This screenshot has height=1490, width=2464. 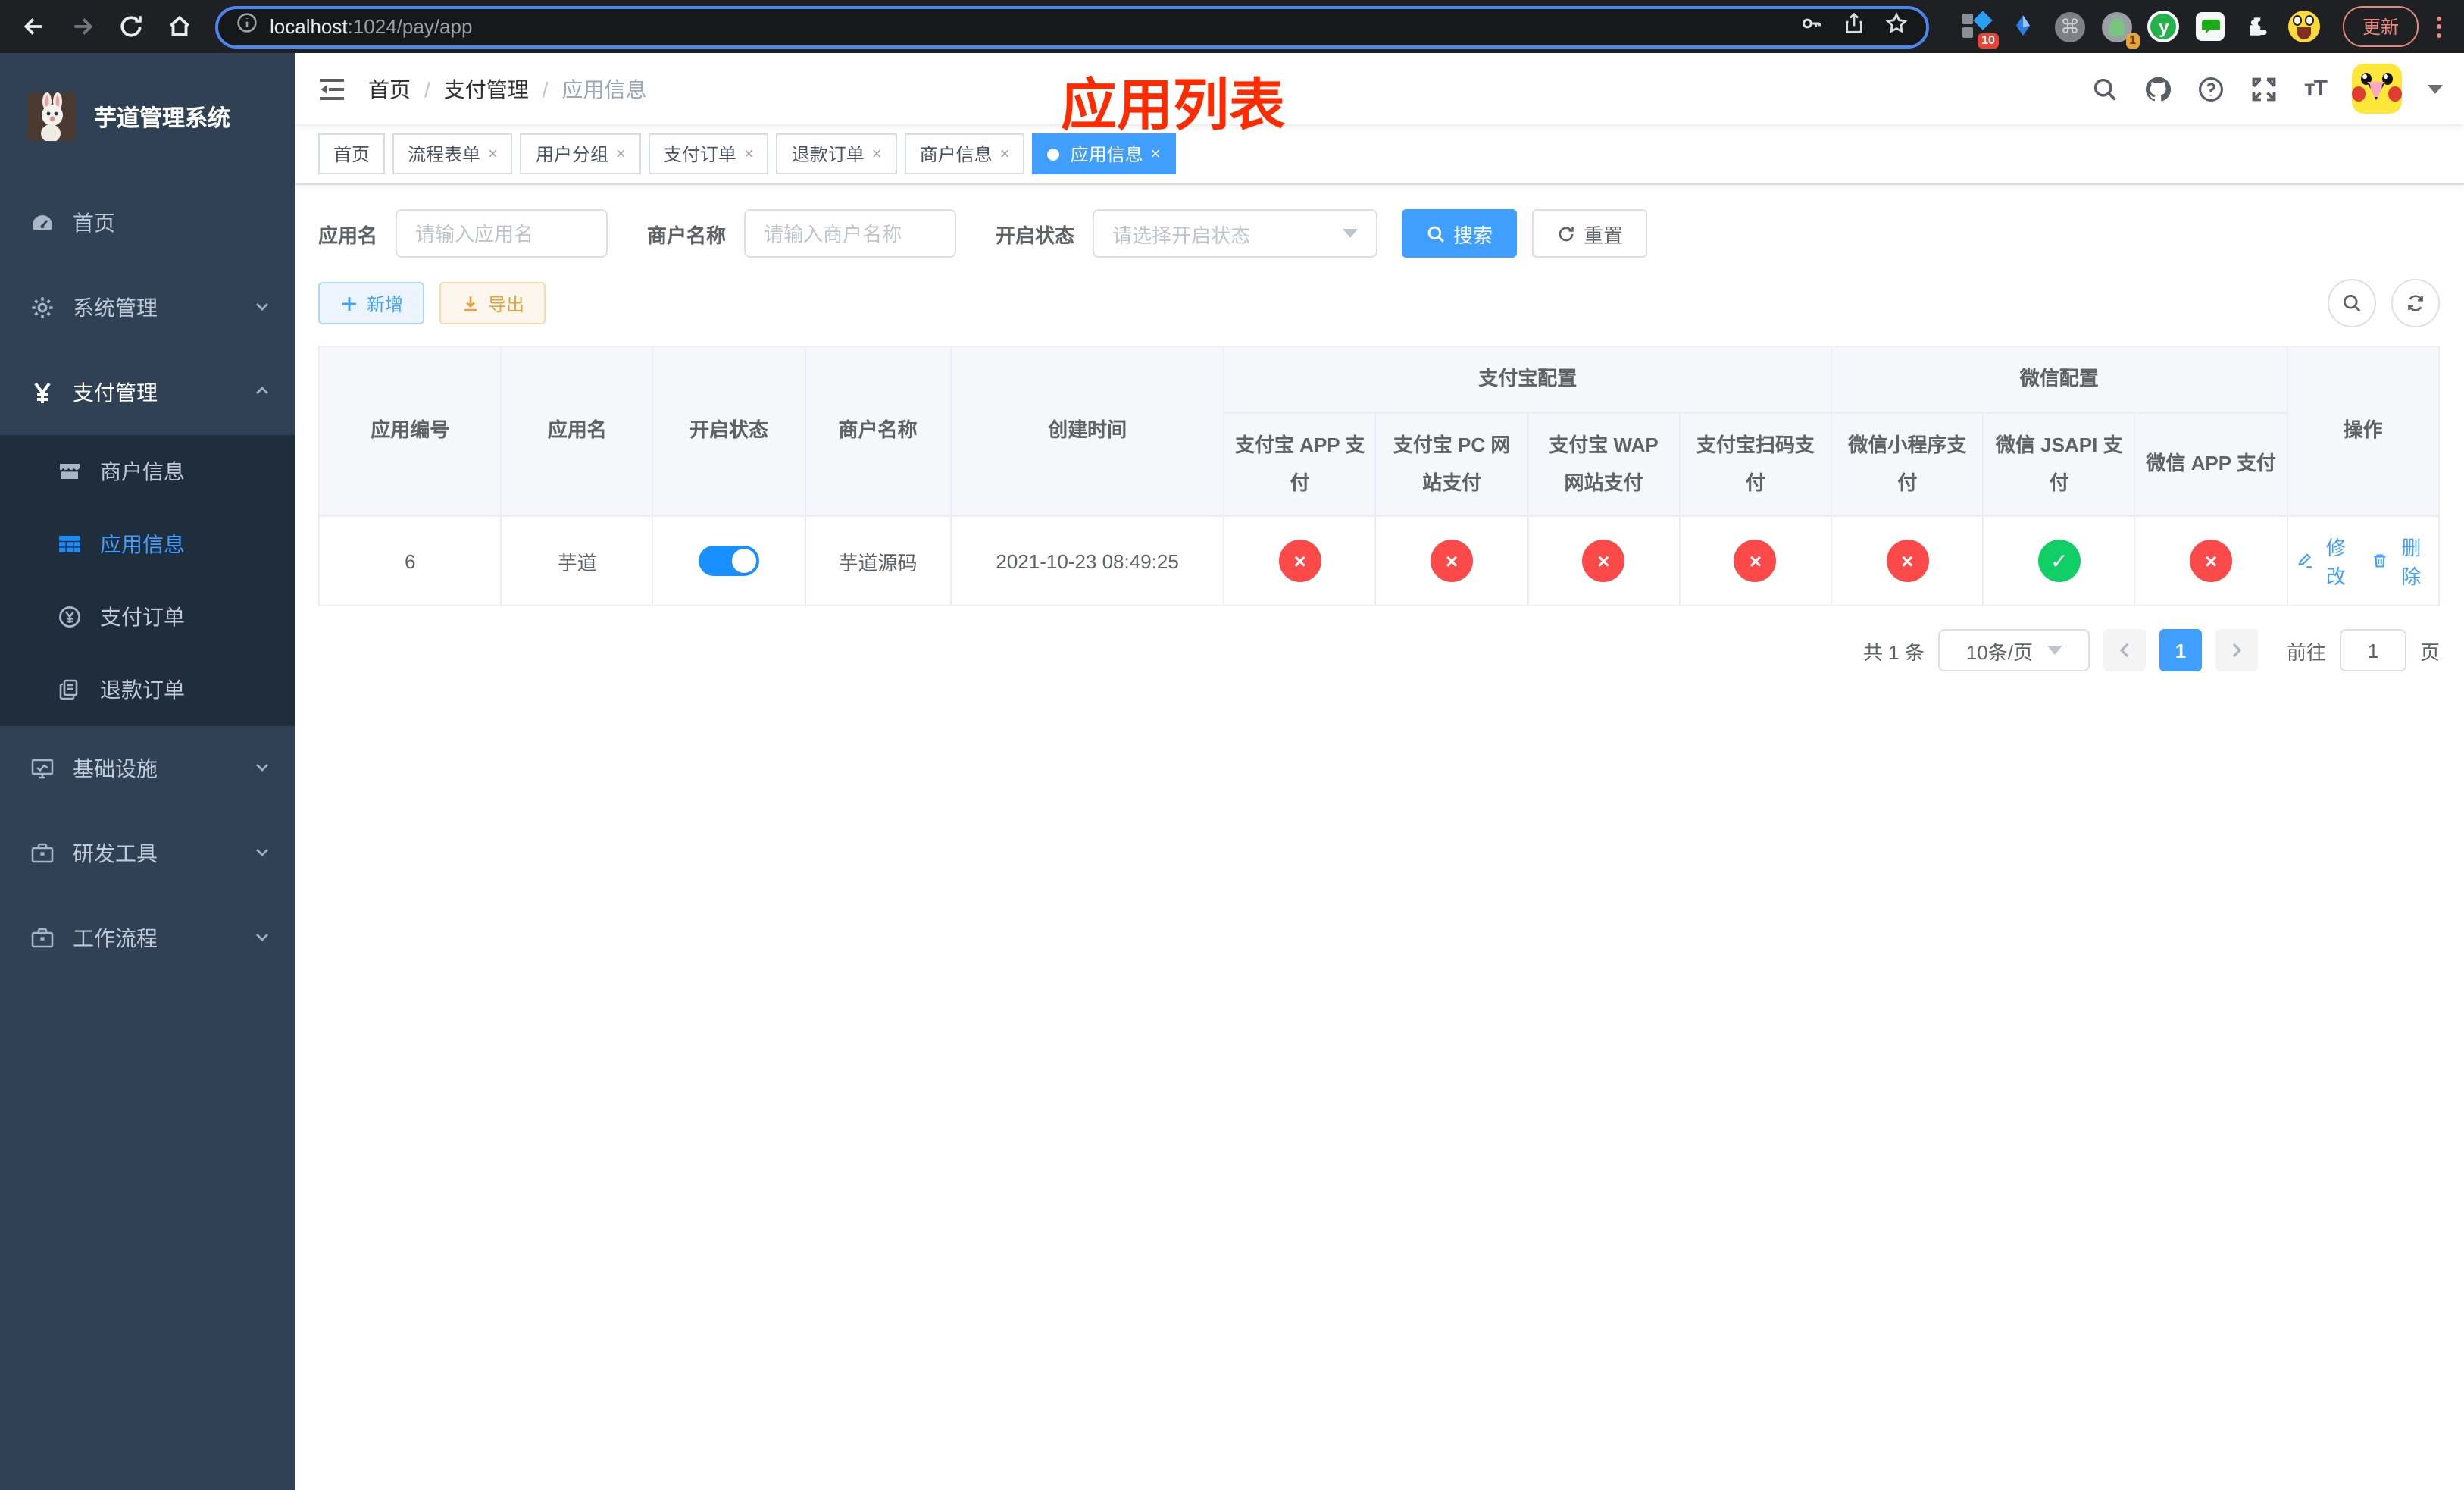 What do you see at coordinates (1379, 650) in the screenshot?
I see `pagination: 共 1 条 10条/页 1 前往 页` at bounding box center [1379, 650].